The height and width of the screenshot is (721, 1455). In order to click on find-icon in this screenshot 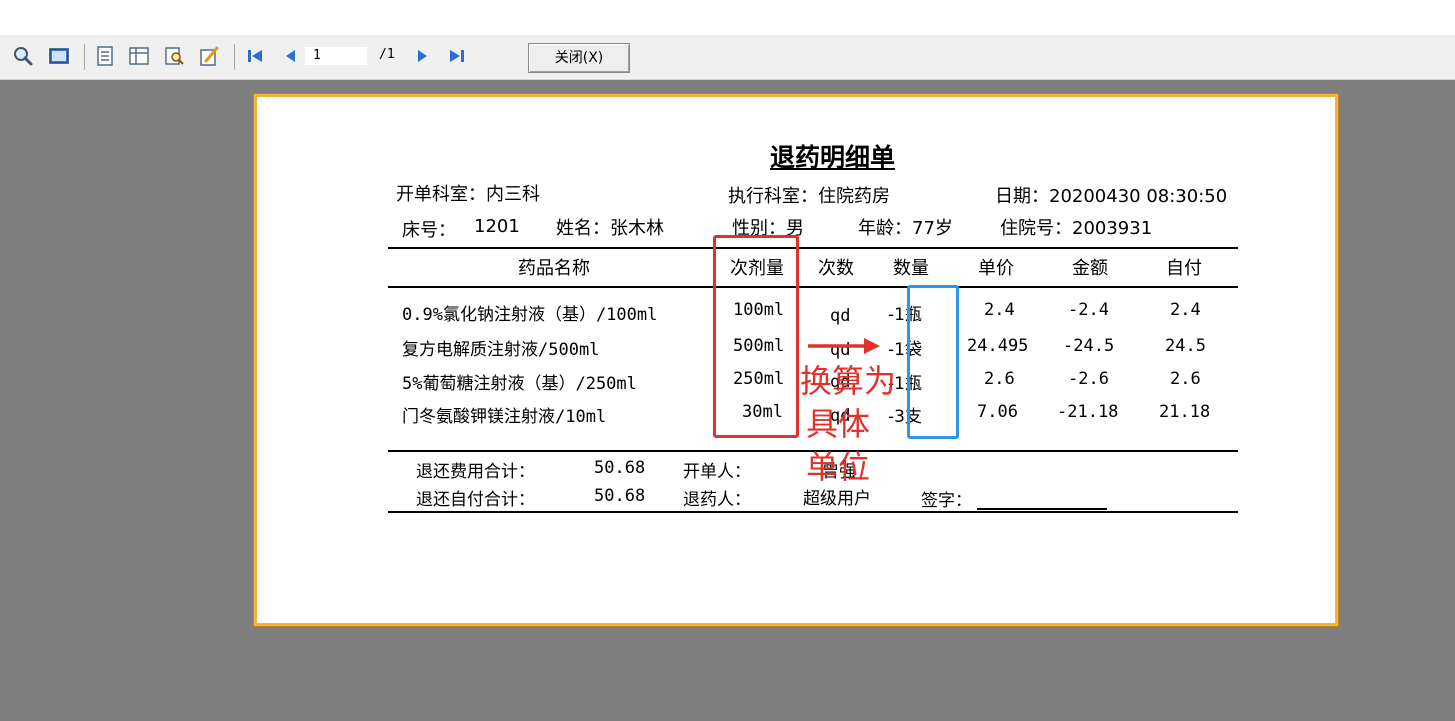, I will do `click(174, 56)`.